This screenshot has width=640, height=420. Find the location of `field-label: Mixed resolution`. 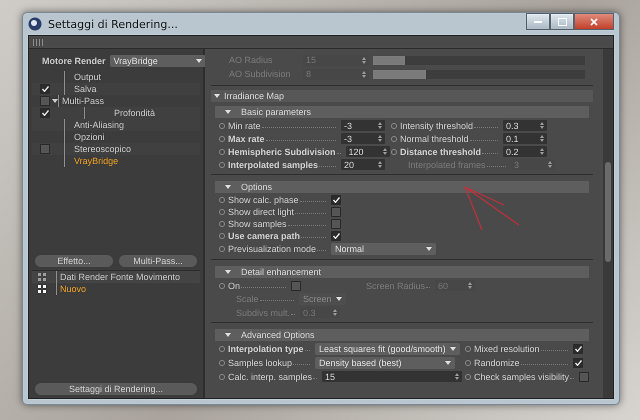

field-label: Mixed resolution is located at coordinates (507, 349).